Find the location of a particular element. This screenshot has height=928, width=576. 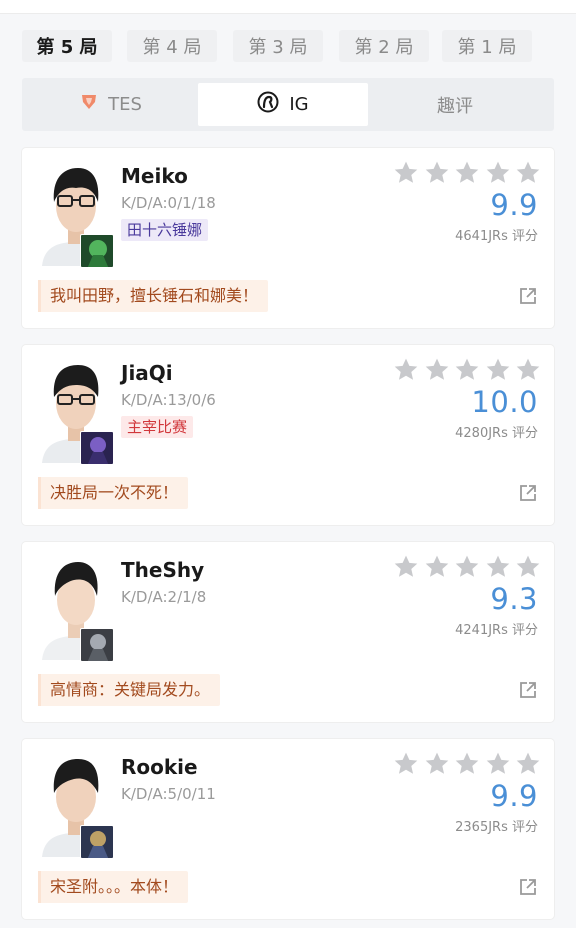

player-name: JiaQi is located at coordinates (147, 373).